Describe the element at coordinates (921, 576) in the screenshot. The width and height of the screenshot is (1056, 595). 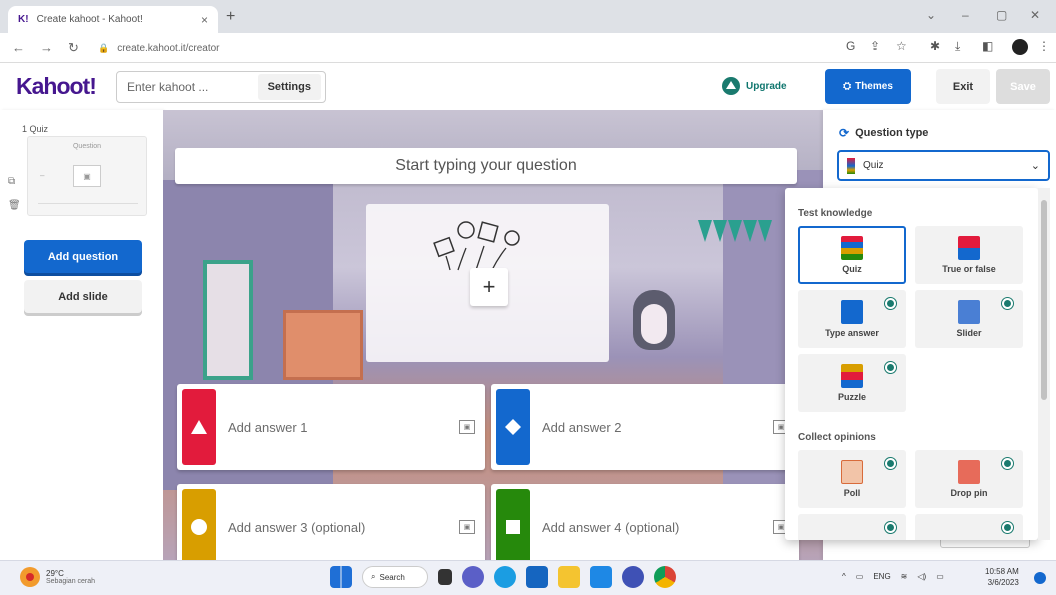
I see `volume-icon: ◁)` at that location.